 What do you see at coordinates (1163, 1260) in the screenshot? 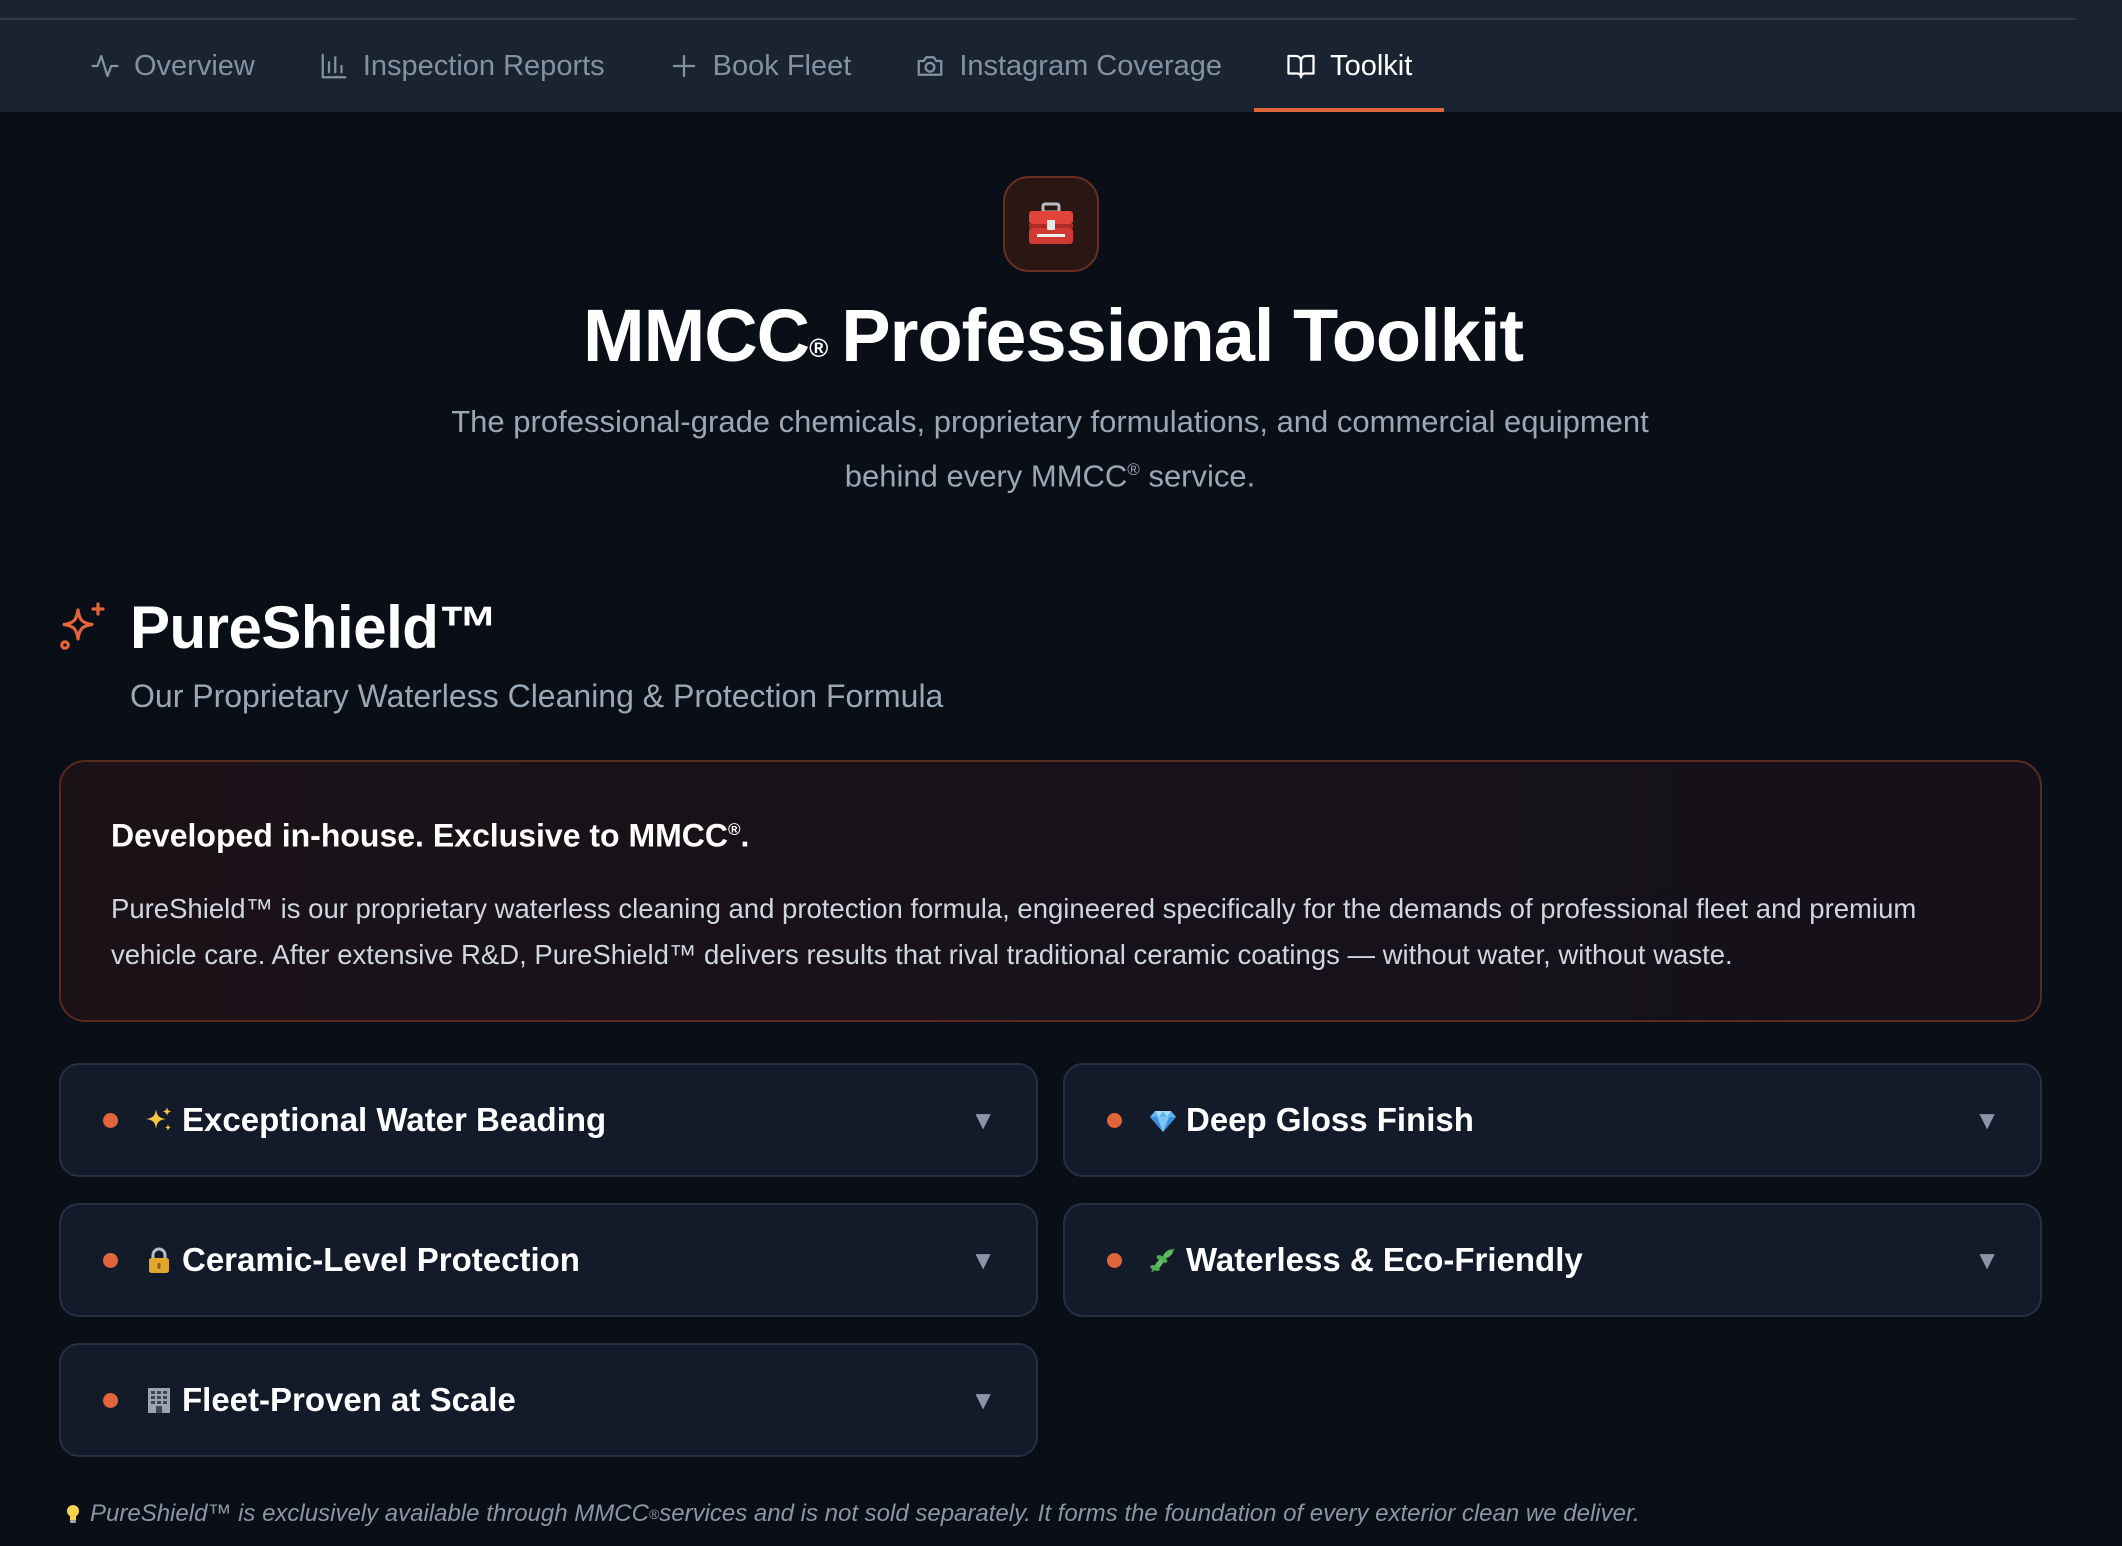
I see `leaf-emoji-icon` at bounding box center [1163, 1260].